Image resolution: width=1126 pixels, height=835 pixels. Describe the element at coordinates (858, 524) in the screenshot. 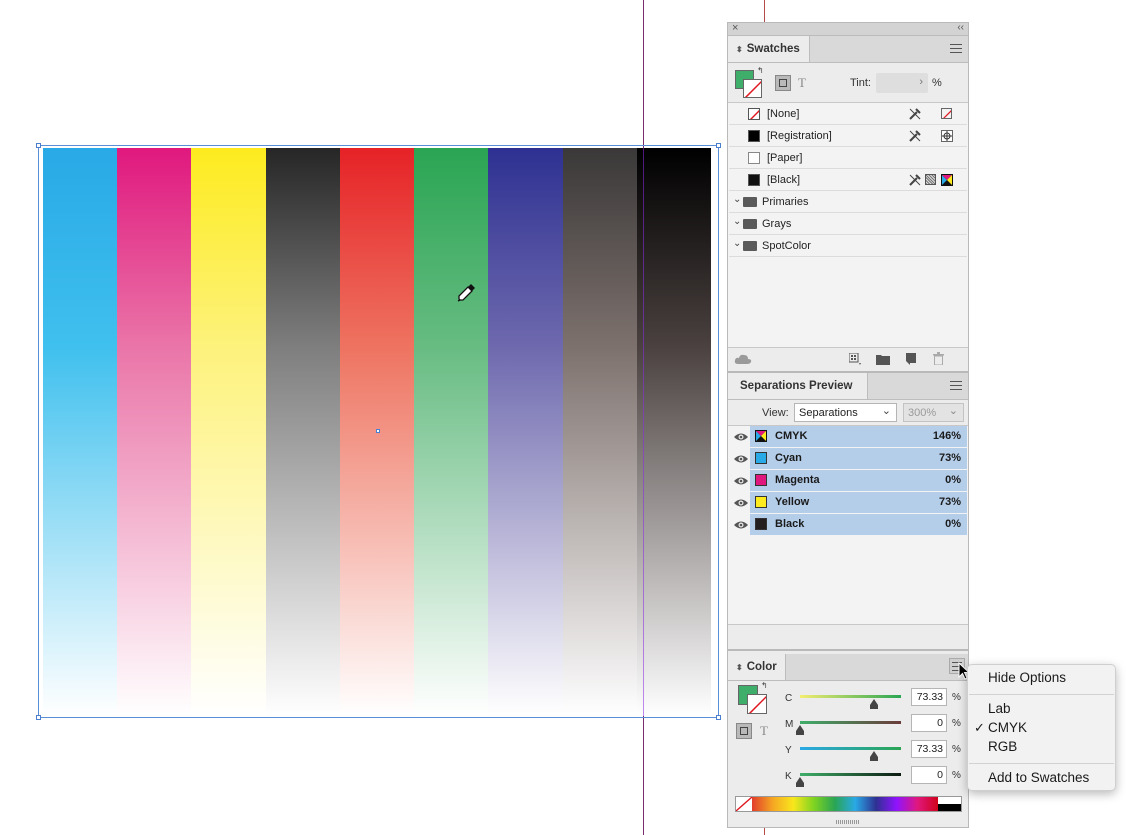

I see `separation-row-body: Black 0%` at that location.